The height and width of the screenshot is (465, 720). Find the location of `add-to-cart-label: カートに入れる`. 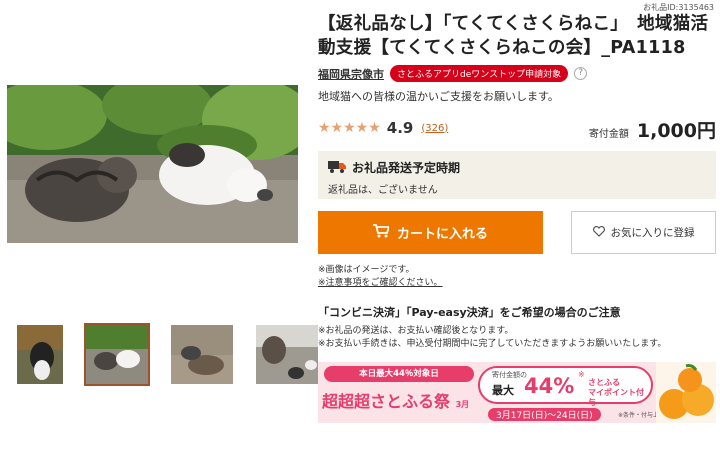

add-to-cart-label: カートに入れる is located at coordinates (442, 234).